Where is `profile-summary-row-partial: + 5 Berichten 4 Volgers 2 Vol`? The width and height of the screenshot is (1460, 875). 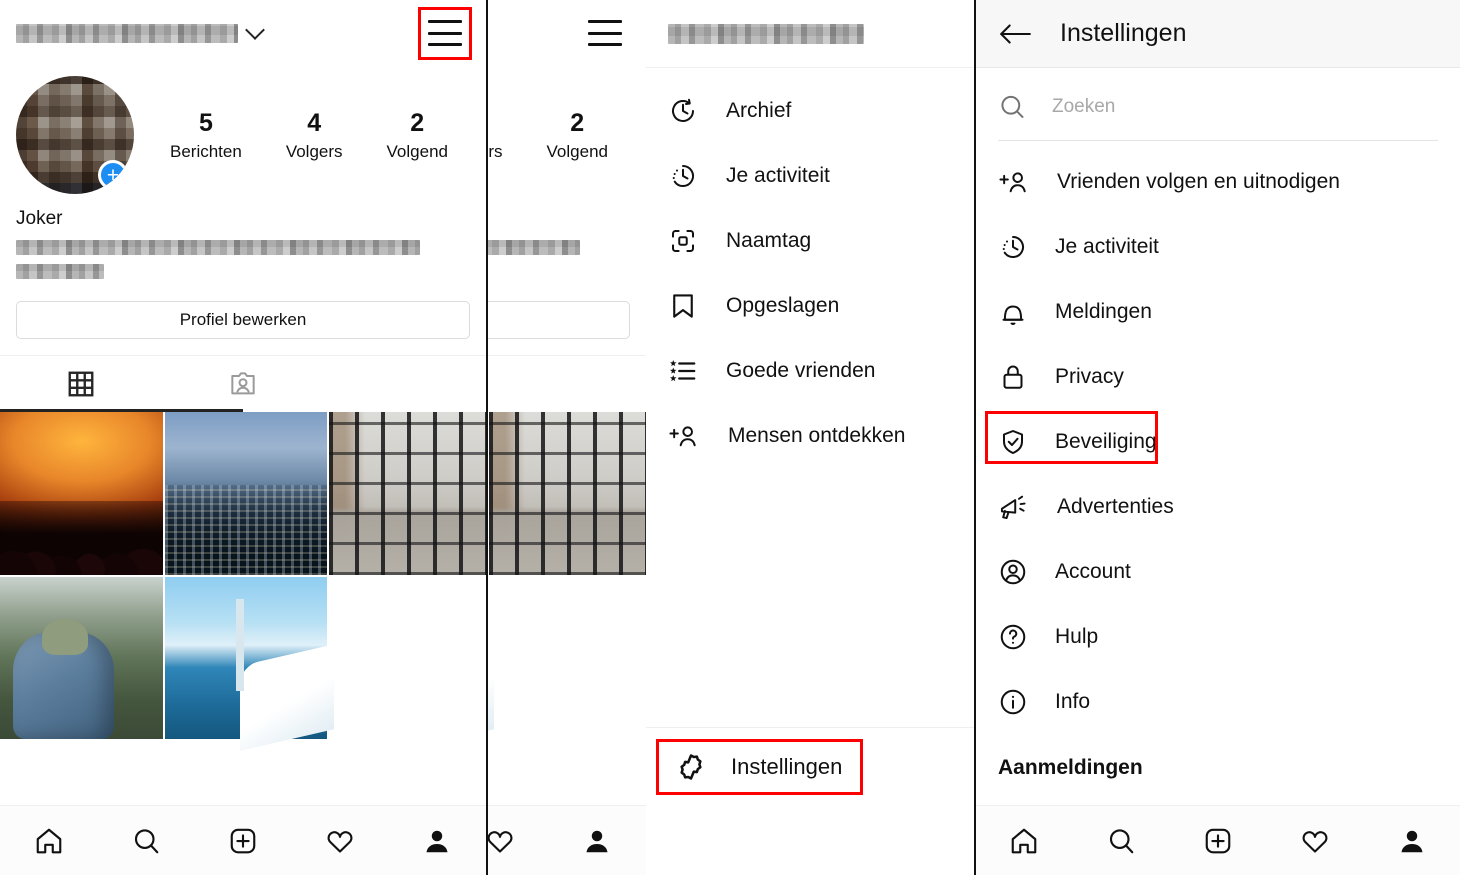
profile-summary-row-partial: + 5 Berichten 4 Volgers 2 Vol is located at coordinates (559, 130).